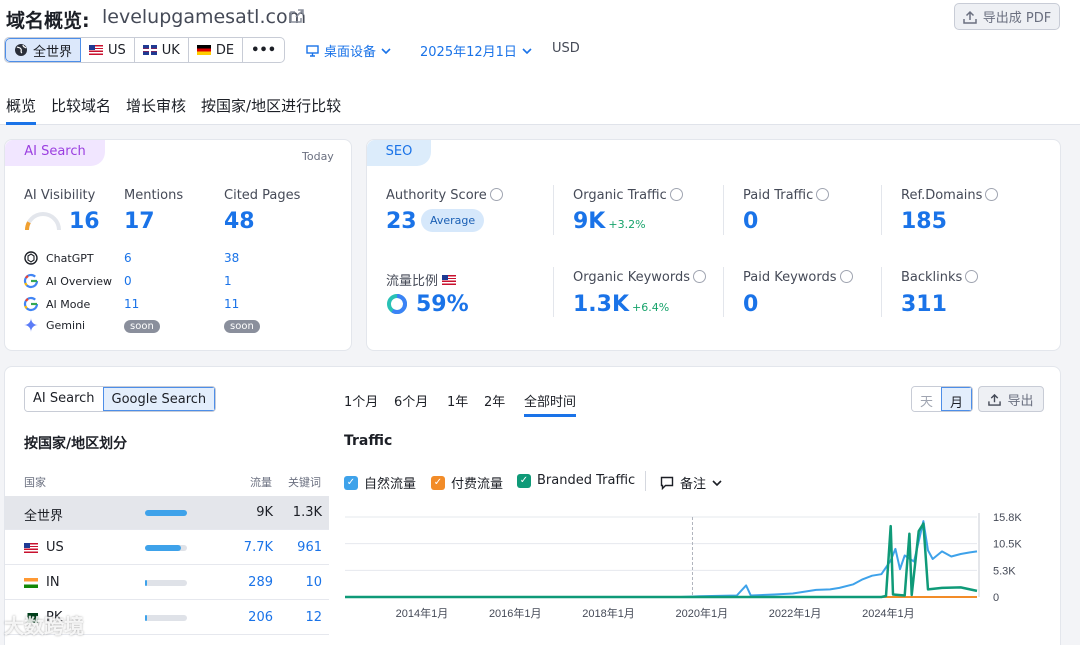 The image size is (1080, 645). Describe the element at coordinates (566, 48) in the screenshot. I see `currency-label: USD` at that location.